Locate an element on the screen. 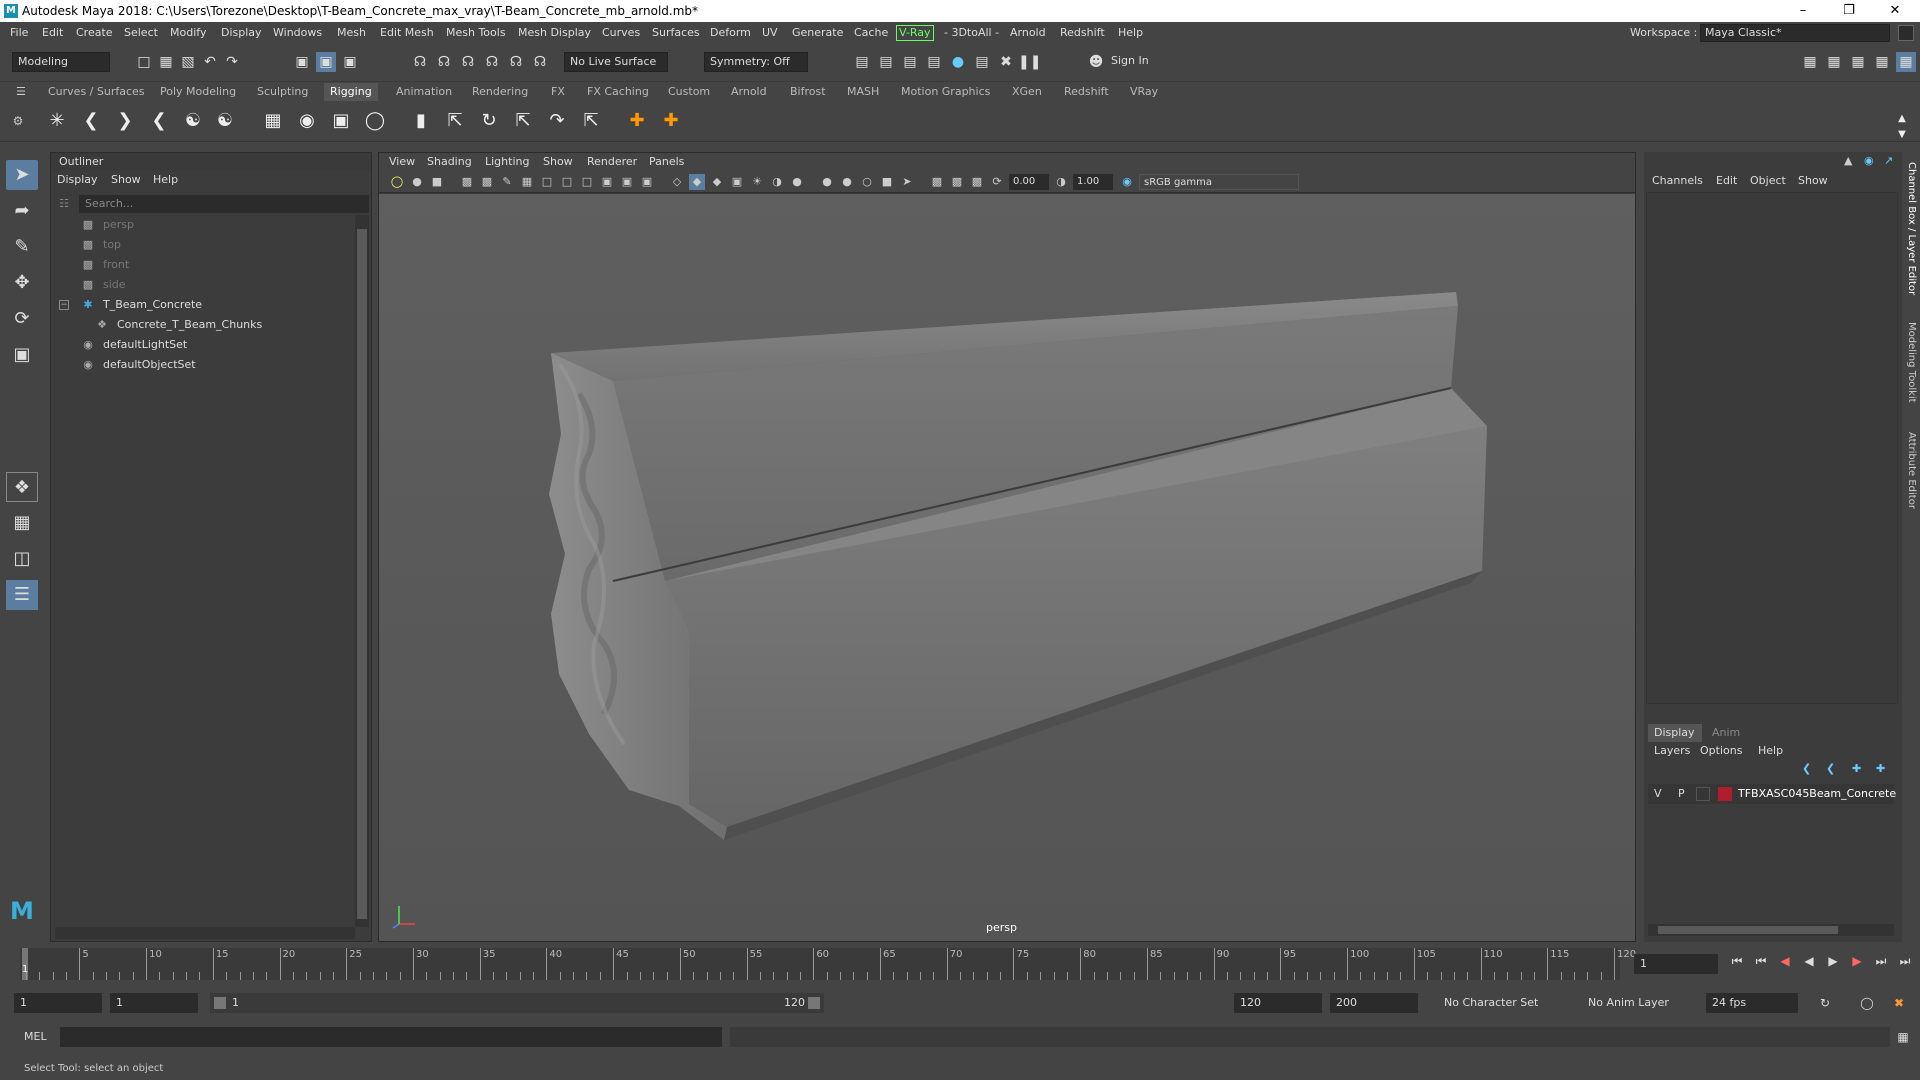 The image size is (1920, 1080). live-surface-field: No Live Surface is located at coordinates (616, 62).